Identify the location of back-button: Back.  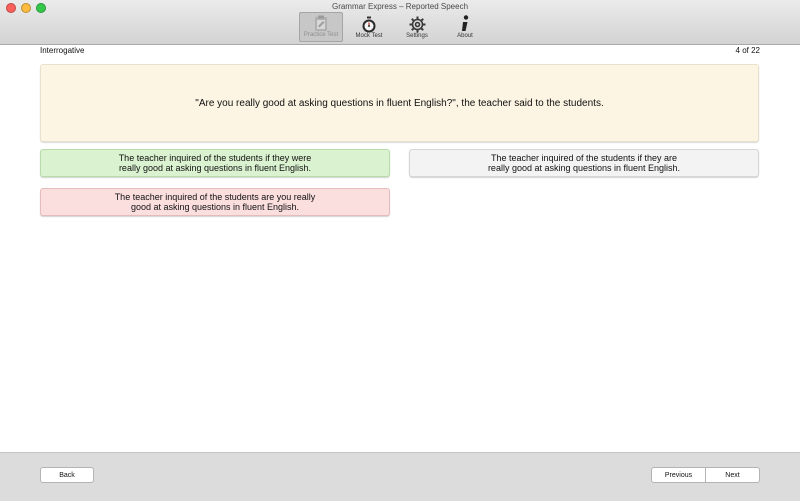
(67, 475).